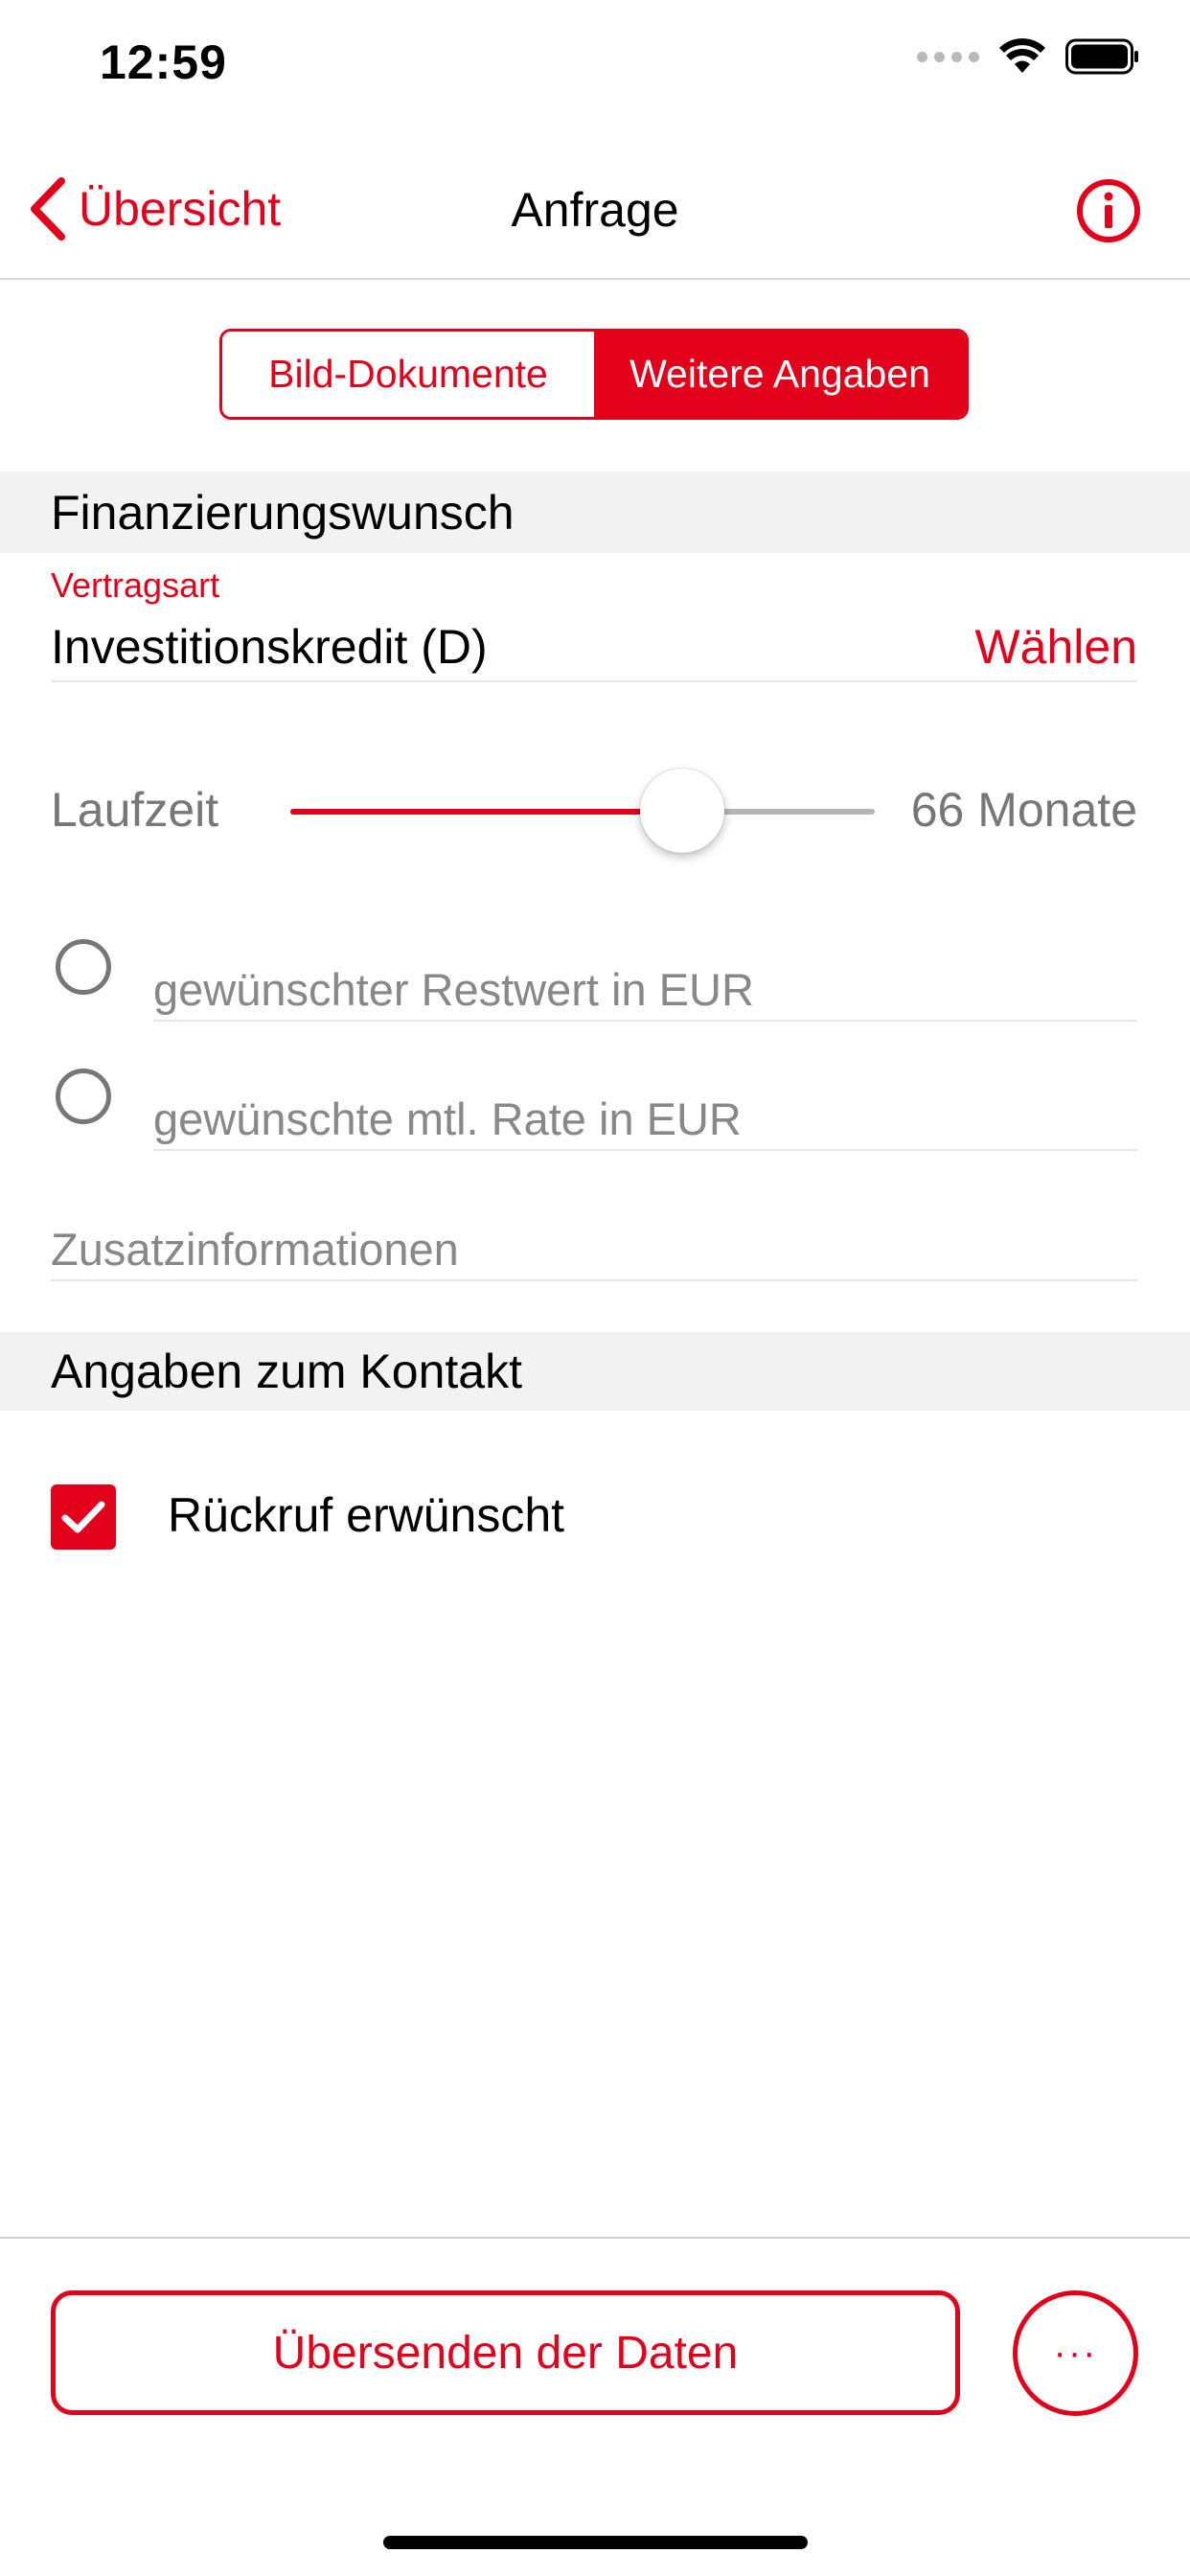 This screenshot has width=1190, height=2576. Describe the element at coordinates (408, 374) in the screenshot. I see `tab-bild-dokumente: Bild-Dokumente` at that location.